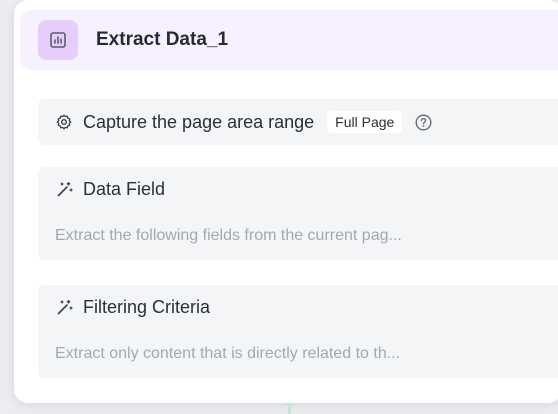 Image resolution: width=558 pixels, height=414 pixels. What do you see at coordinates (423, 122) in the screenshot?
I see `question-circle-icon` at bounding box center [423, 122].